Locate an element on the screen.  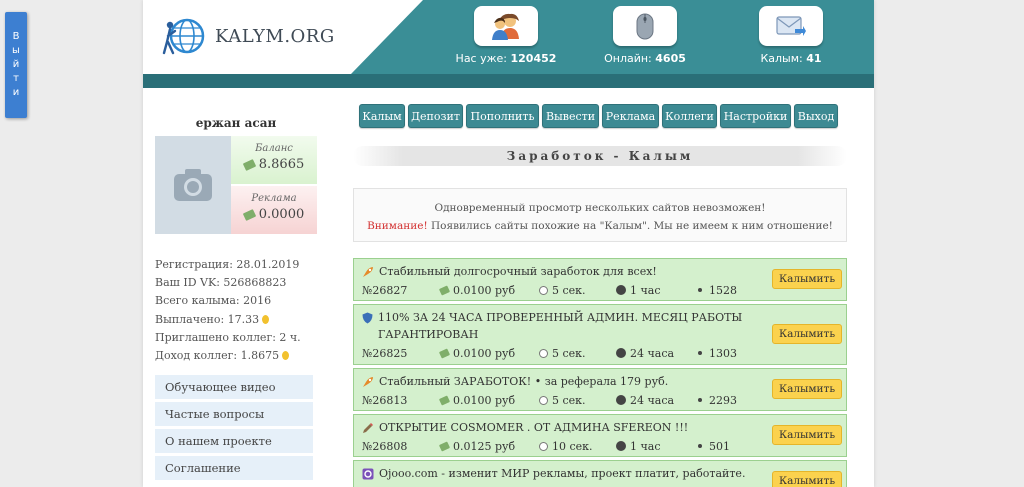
stat-online: Онлайн: 4605 is located at coordinates (645, 37).